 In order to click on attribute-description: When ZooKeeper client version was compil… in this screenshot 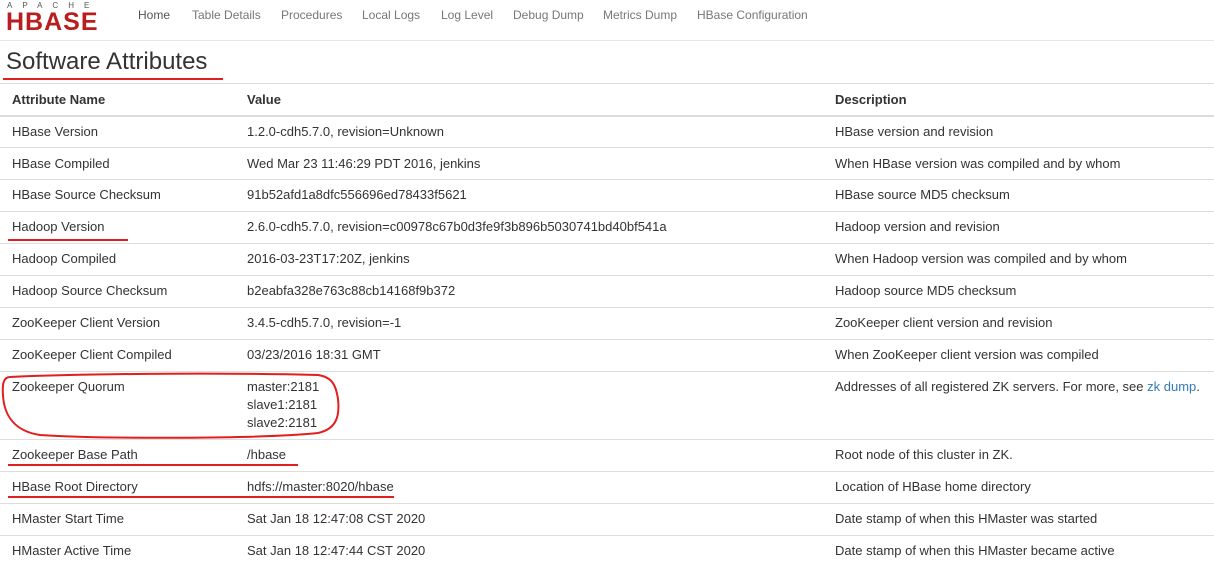, I will do `click(967, 354)`.